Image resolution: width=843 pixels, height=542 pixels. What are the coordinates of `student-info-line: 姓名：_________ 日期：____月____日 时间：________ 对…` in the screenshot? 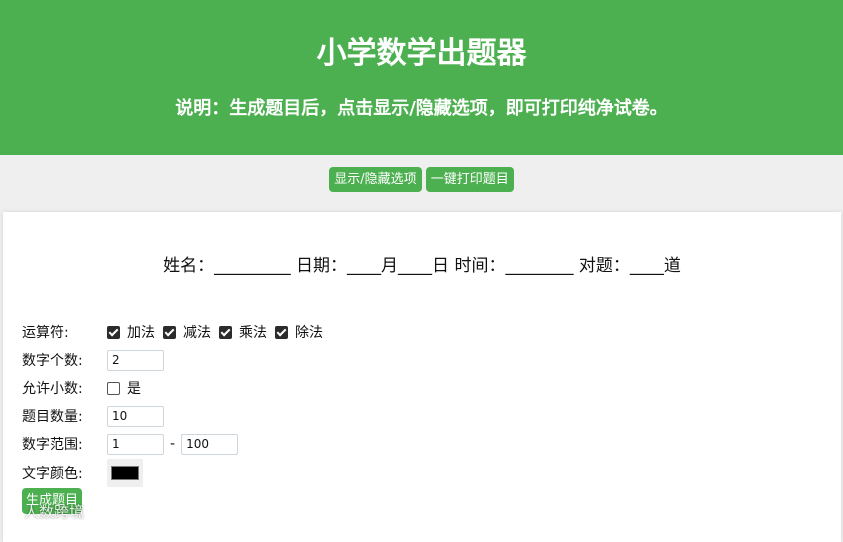 It's located at (422, 266).